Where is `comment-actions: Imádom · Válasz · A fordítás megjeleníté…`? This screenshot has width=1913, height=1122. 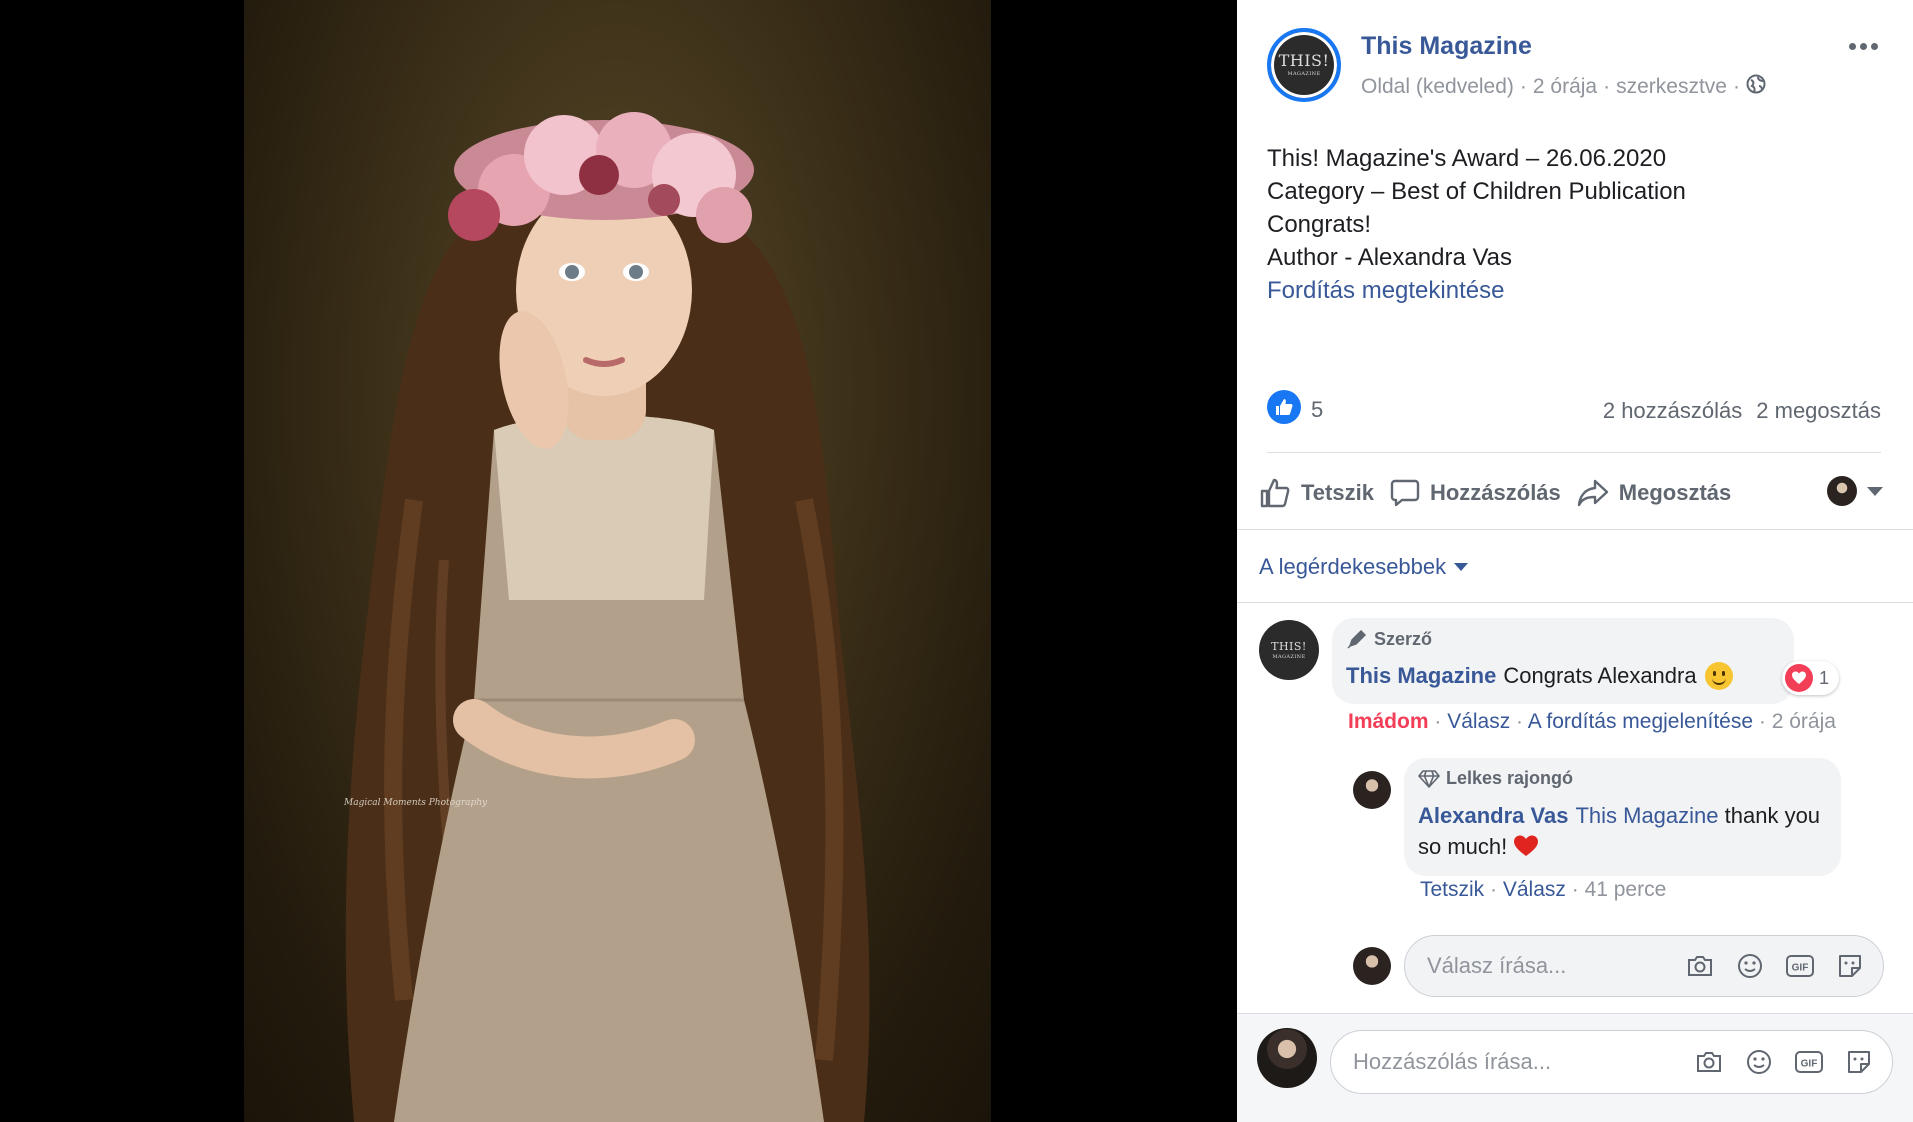
comment-actions: Imádom · Válasz · A fordítás megjeleníté… is located at coordinates (1592, 721).